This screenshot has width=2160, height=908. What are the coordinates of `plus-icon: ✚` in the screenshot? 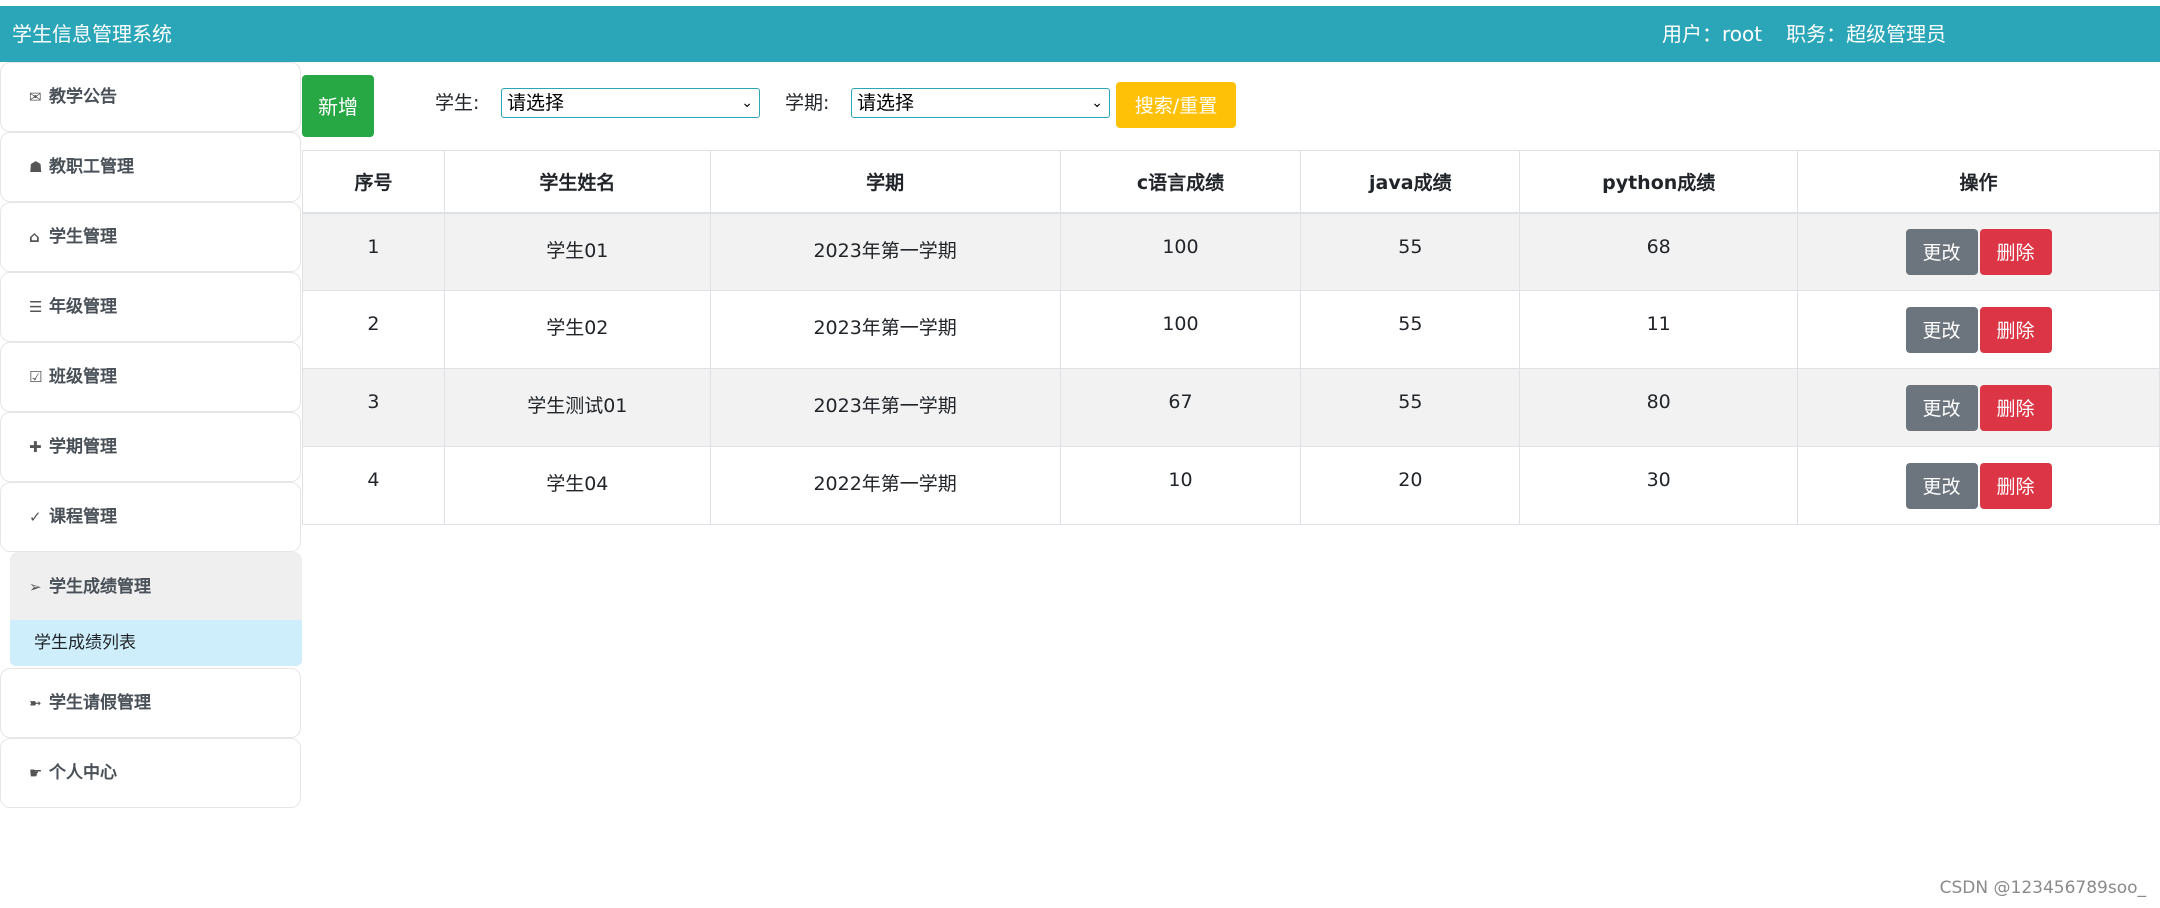 It's located at (35, 447).